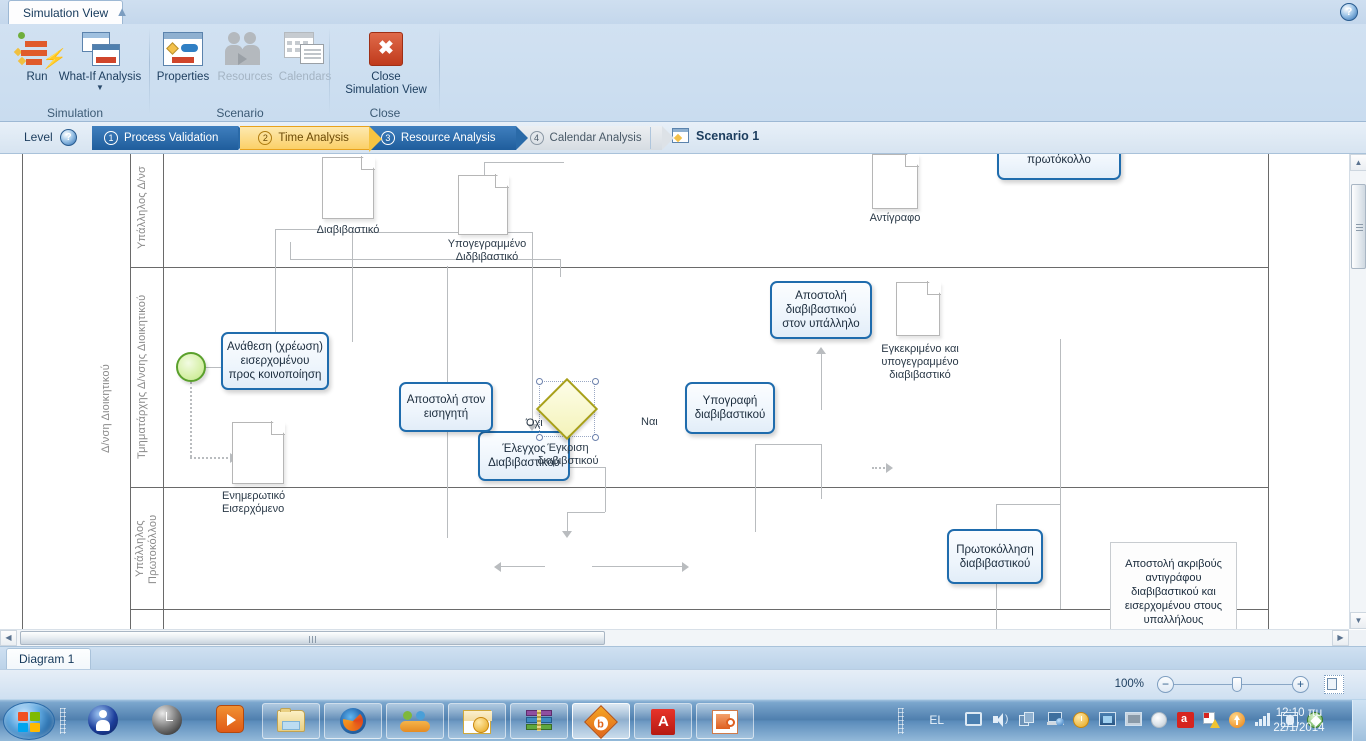  I want to click on task-protokollisi-diavivastikou: Πρωτοκόλληση διαβιβαστικού, so click(995, 556).